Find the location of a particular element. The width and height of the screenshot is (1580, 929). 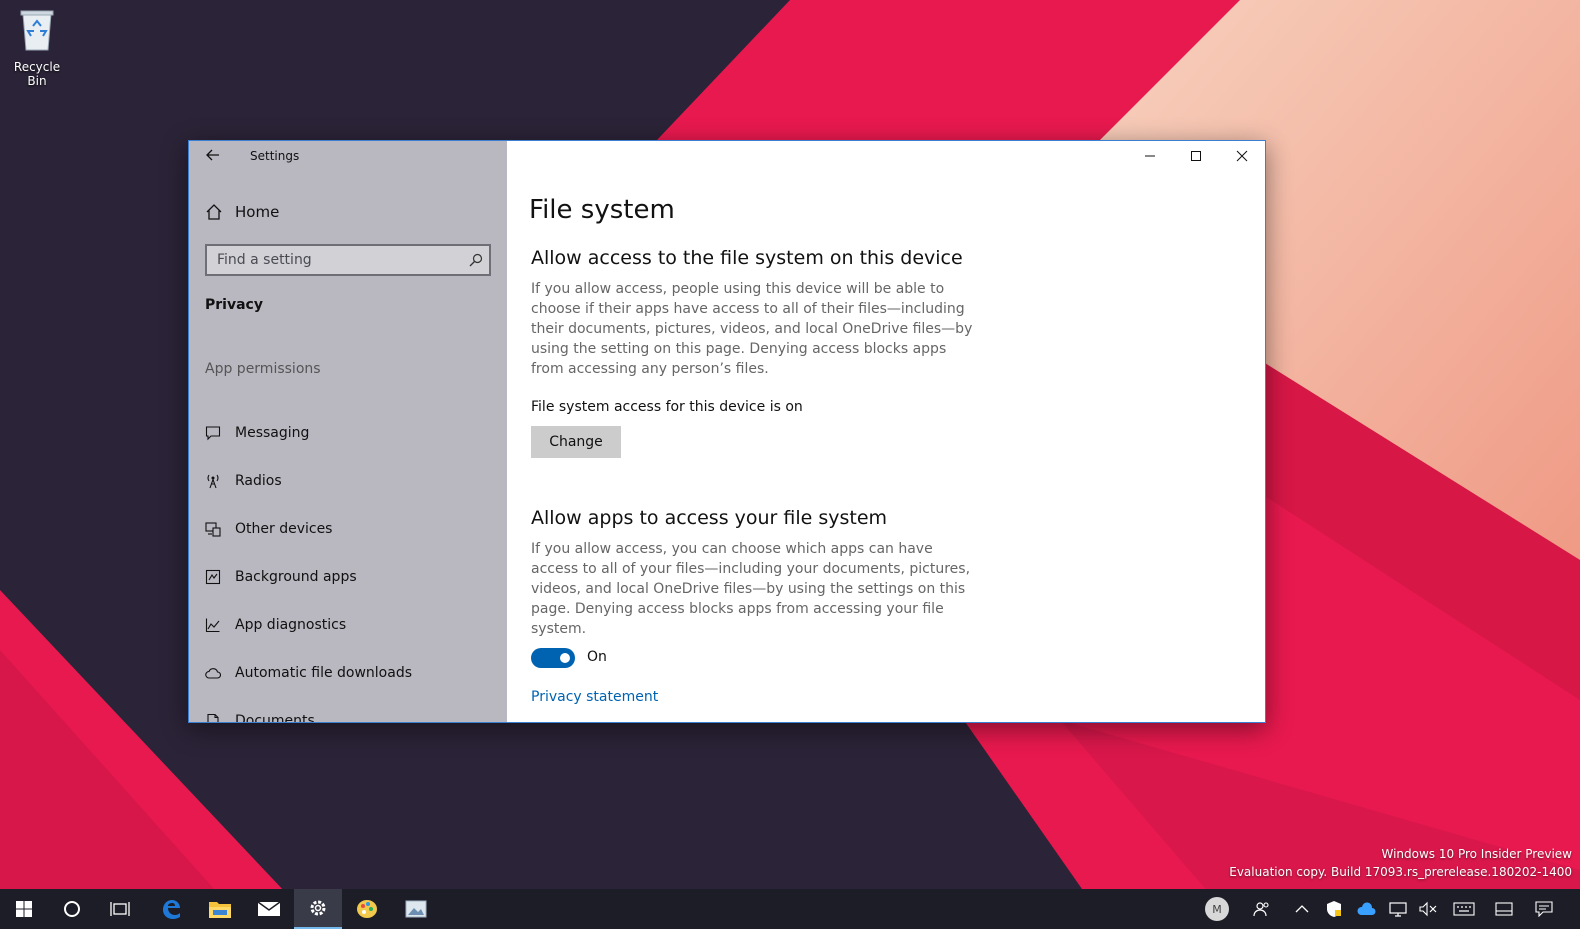

action-center-icon is located at coordinates (1544, 909).